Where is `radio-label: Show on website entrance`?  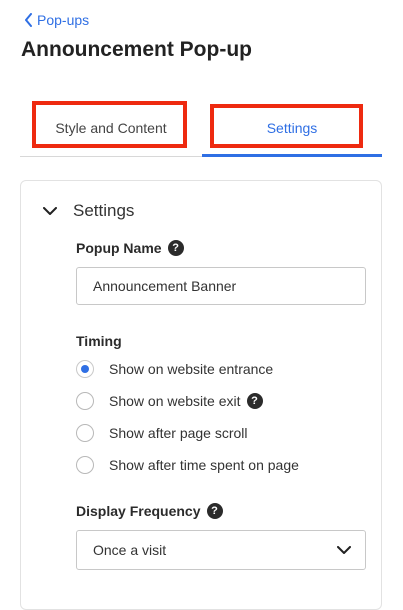 radio-label: Show on website entrance is located at coordinates (191, 369).